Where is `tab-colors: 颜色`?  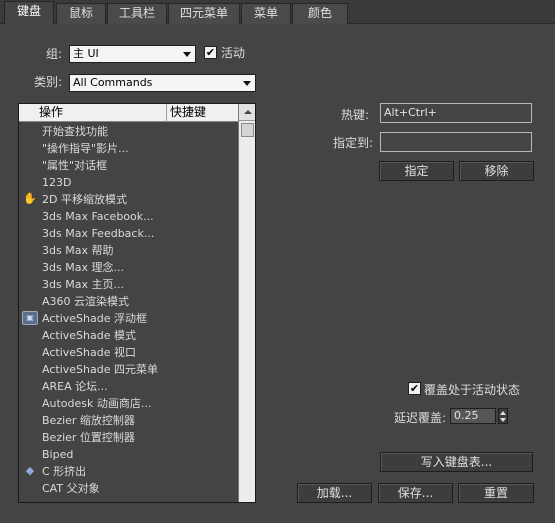
tab-colors: 颜色 is located at coordinates (320, 13).